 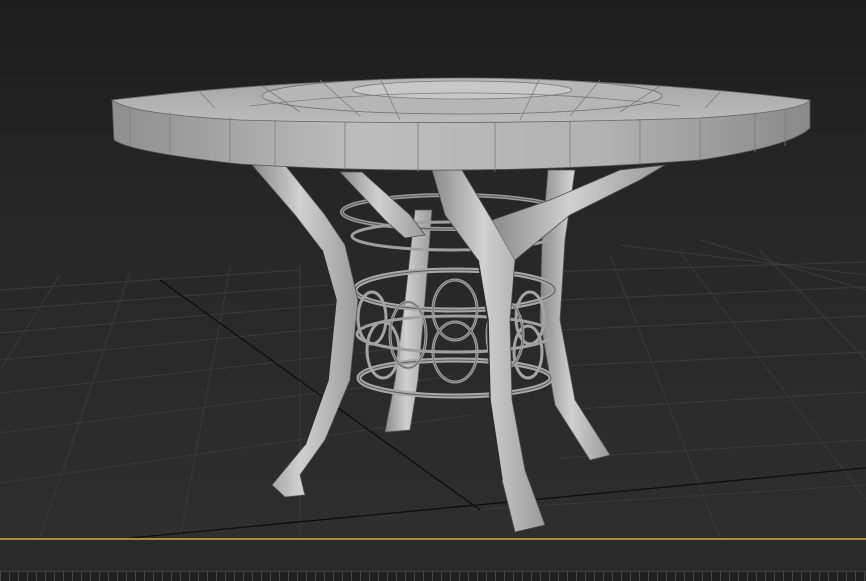 What do you see at coordinates (460, 124) in the screenshot?
I see `table-top` at bounding box center [460, 124].